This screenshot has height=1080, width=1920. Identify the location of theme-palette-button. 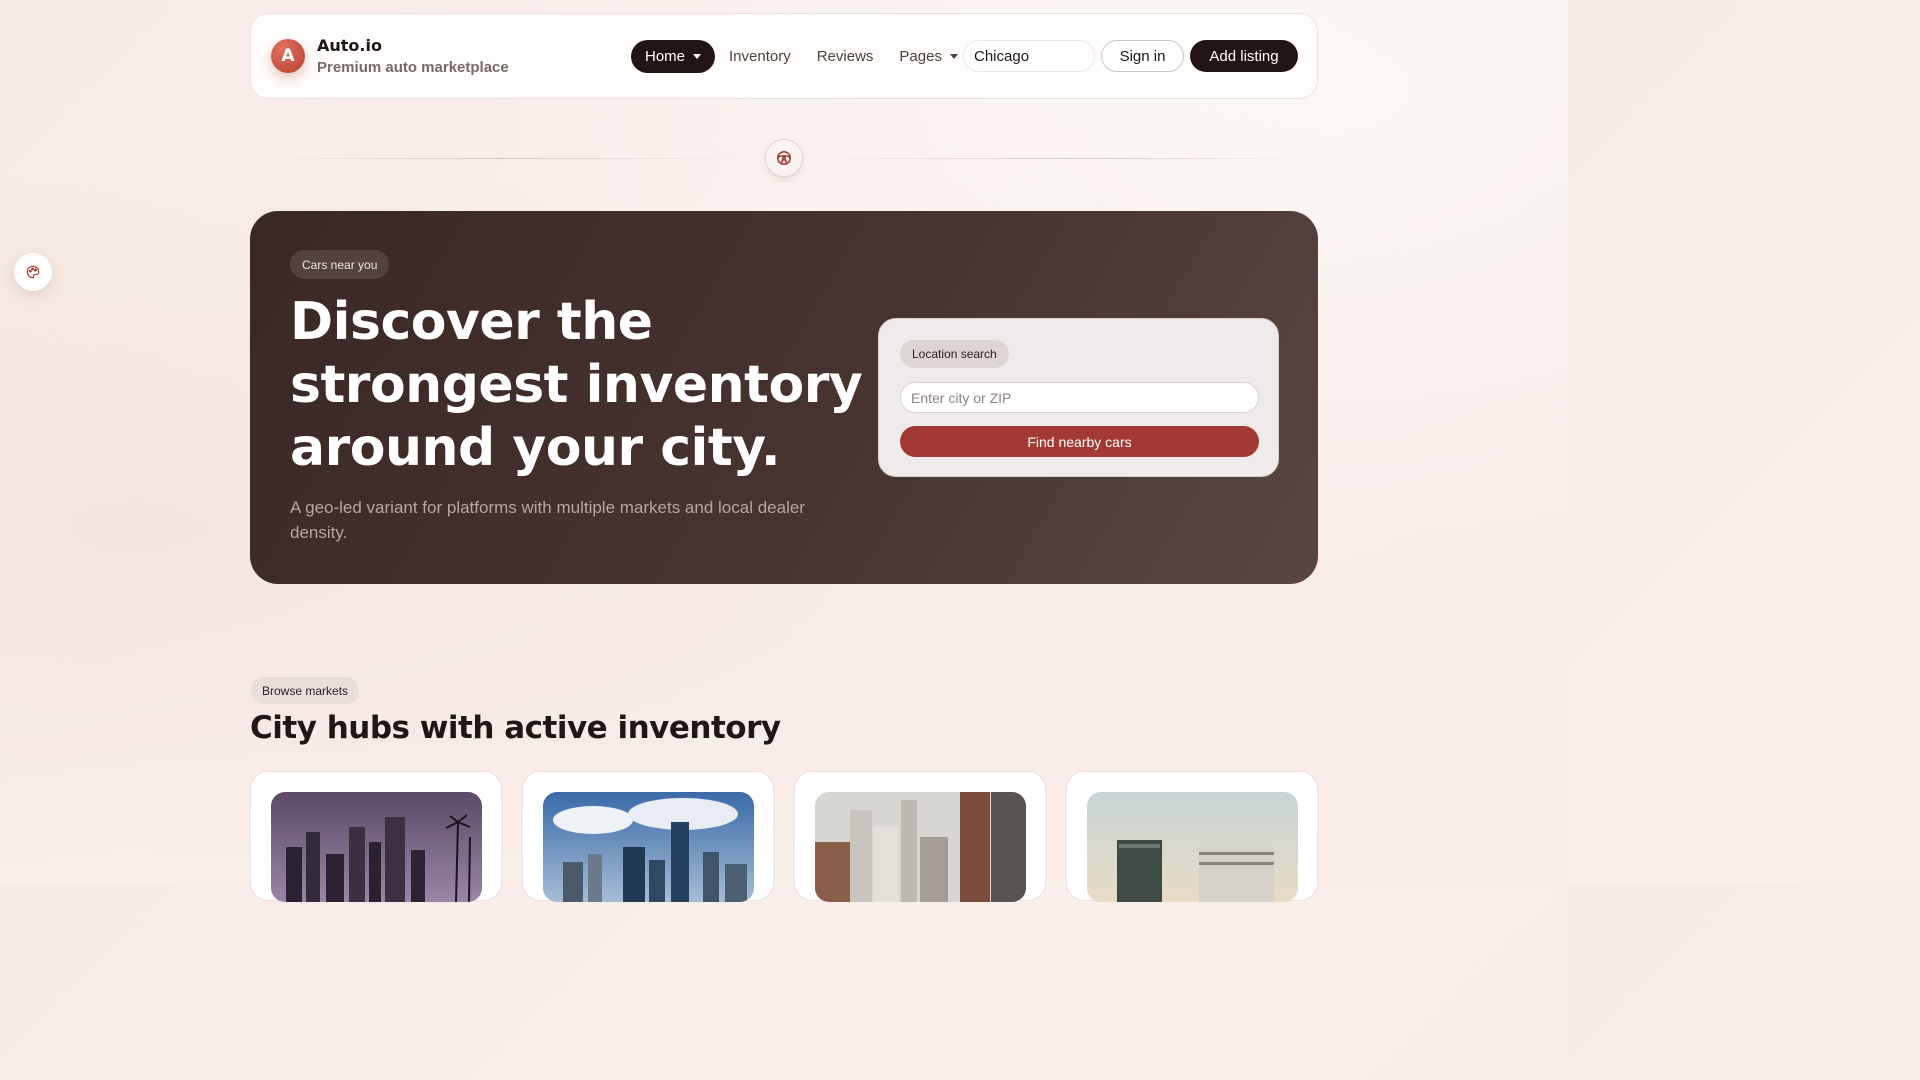
(33, 272).